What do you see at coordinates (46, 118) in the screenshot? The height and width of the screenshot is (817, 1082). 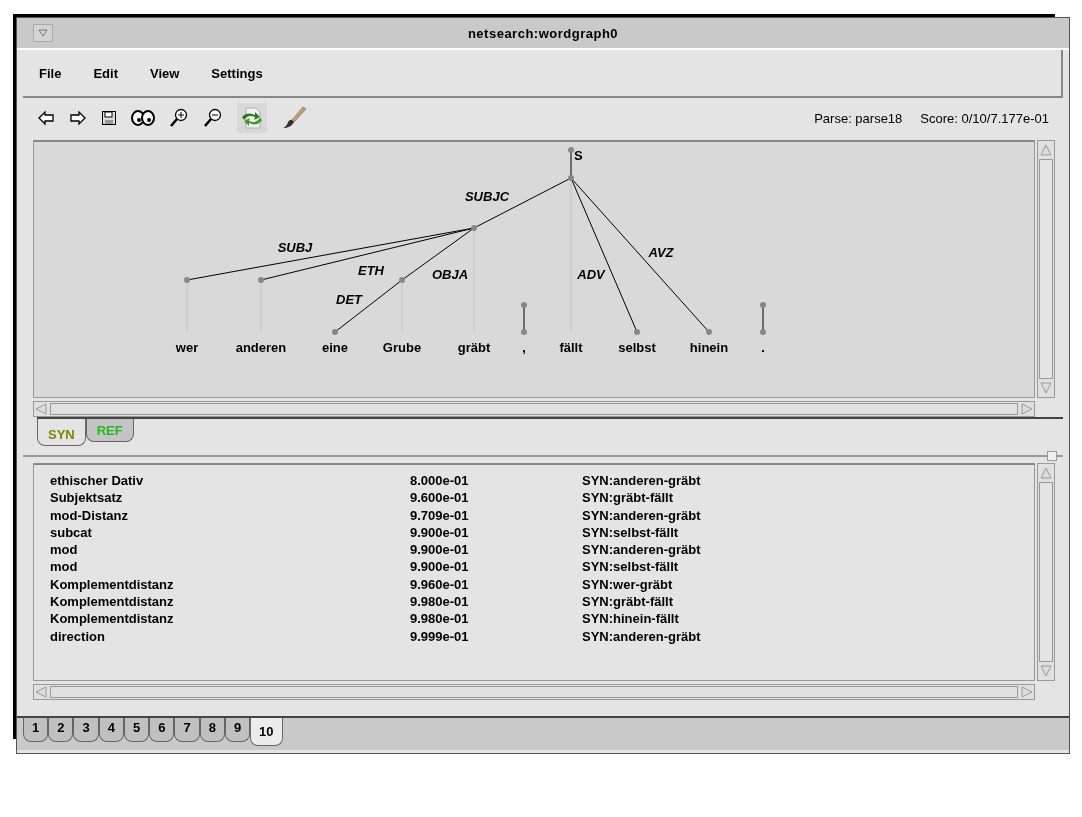 I see `arrow-left-icon` at bounding box center [46, 118].